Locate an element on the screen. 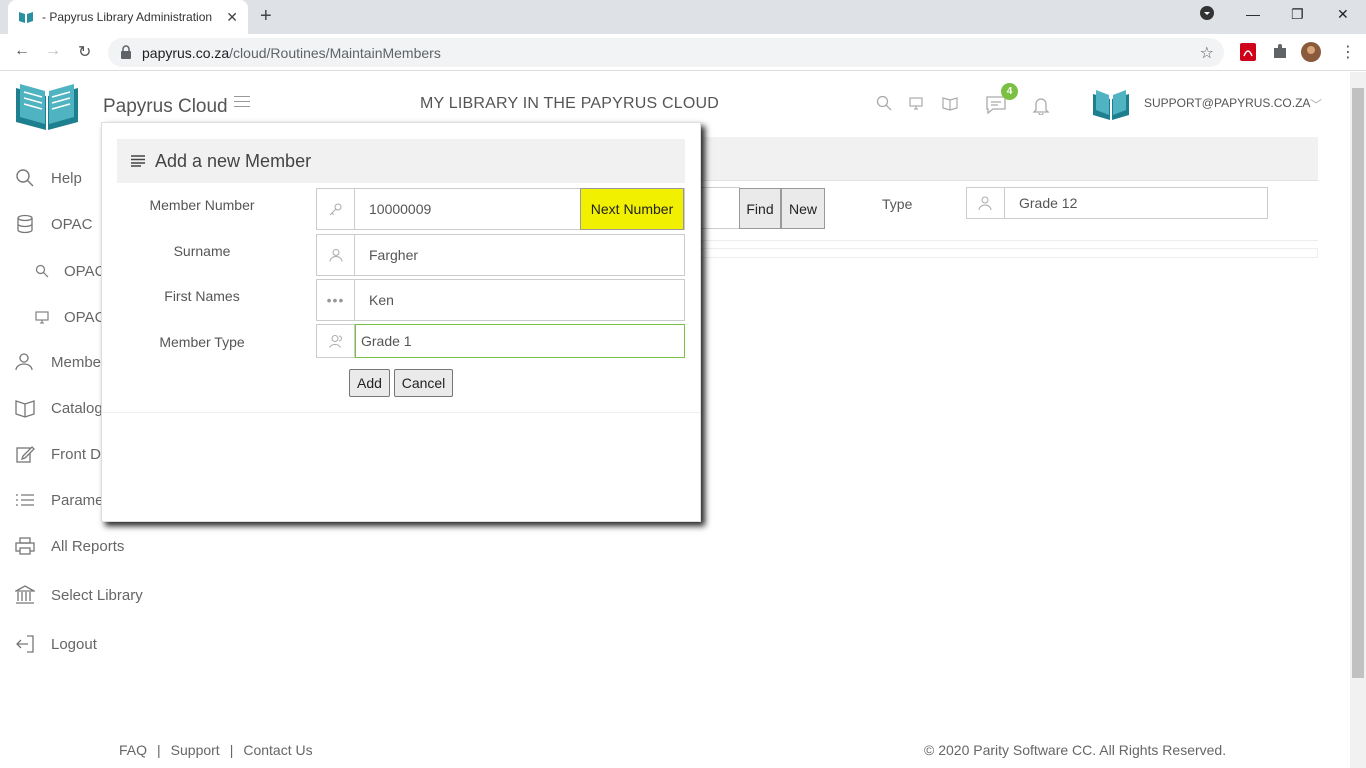 This screenshot has width=1366, height=768. sidebar-item-help: Help is located at coordinates (48, 178).